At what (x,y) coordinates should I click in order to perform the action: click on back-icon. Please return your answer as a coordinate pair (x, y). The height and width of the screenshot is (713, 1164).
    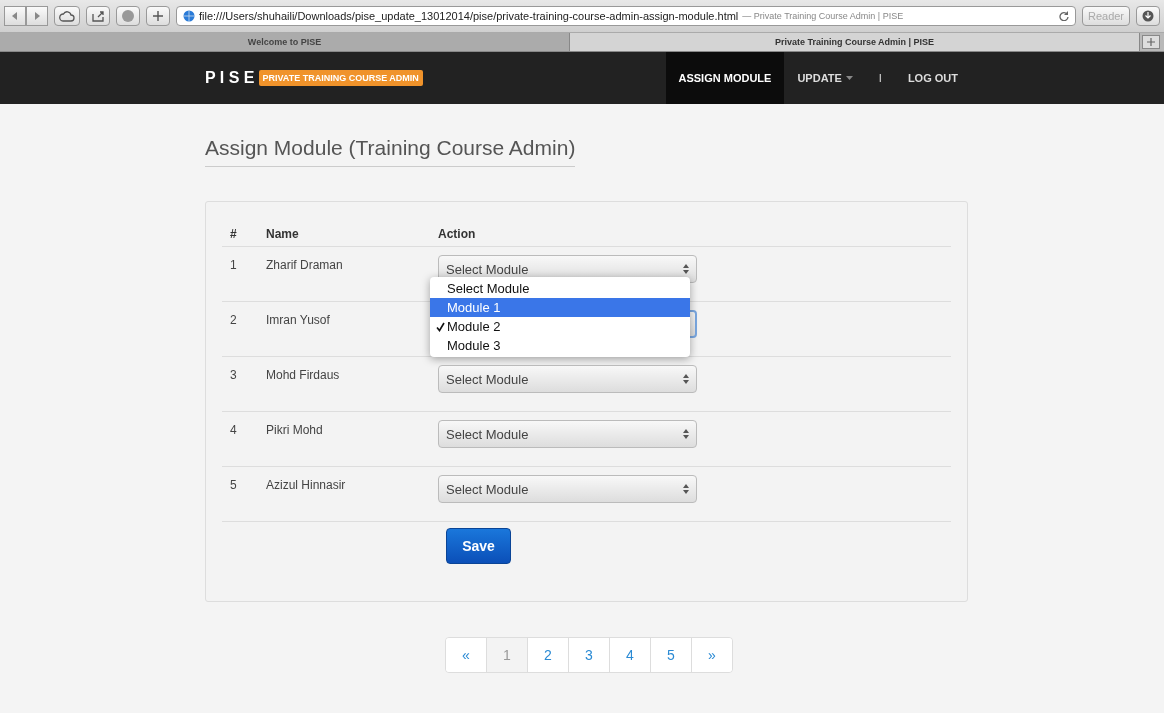
    Looking at the image, I should click on (15, 16).